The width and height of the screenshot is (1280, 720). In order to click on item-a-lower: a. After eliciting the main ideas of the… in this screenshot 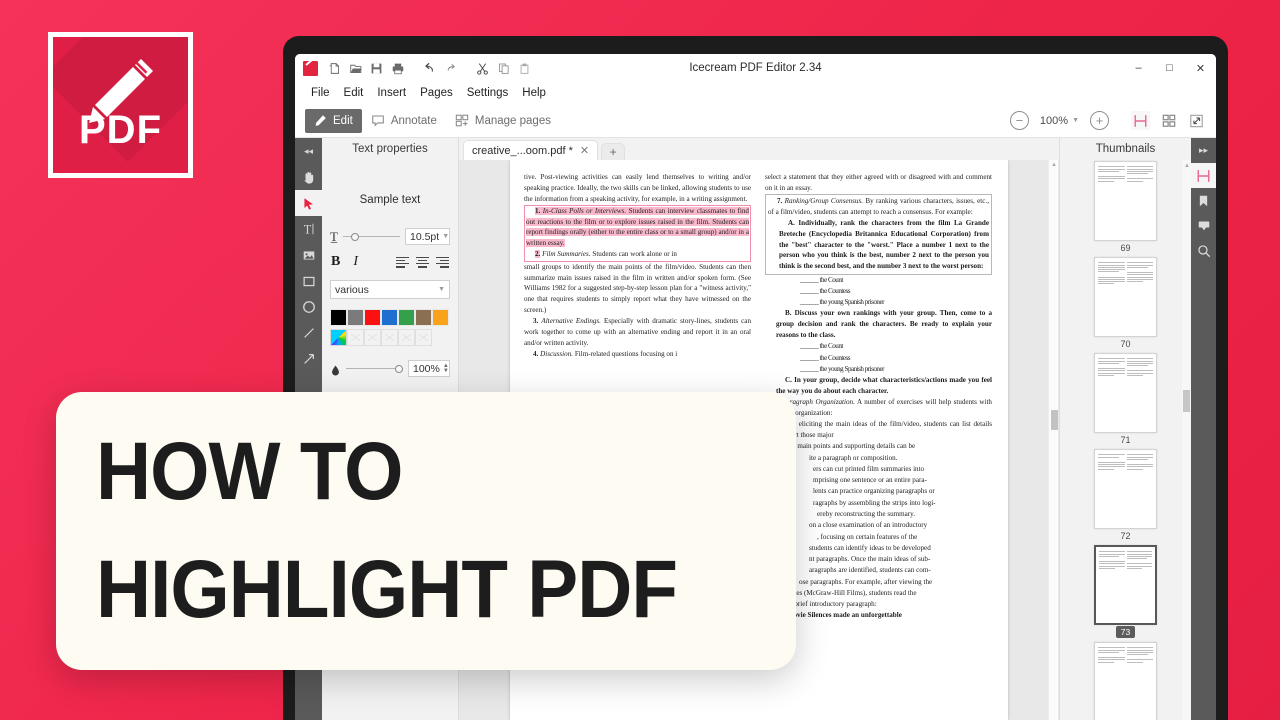, I will do `click(878, 429)`.